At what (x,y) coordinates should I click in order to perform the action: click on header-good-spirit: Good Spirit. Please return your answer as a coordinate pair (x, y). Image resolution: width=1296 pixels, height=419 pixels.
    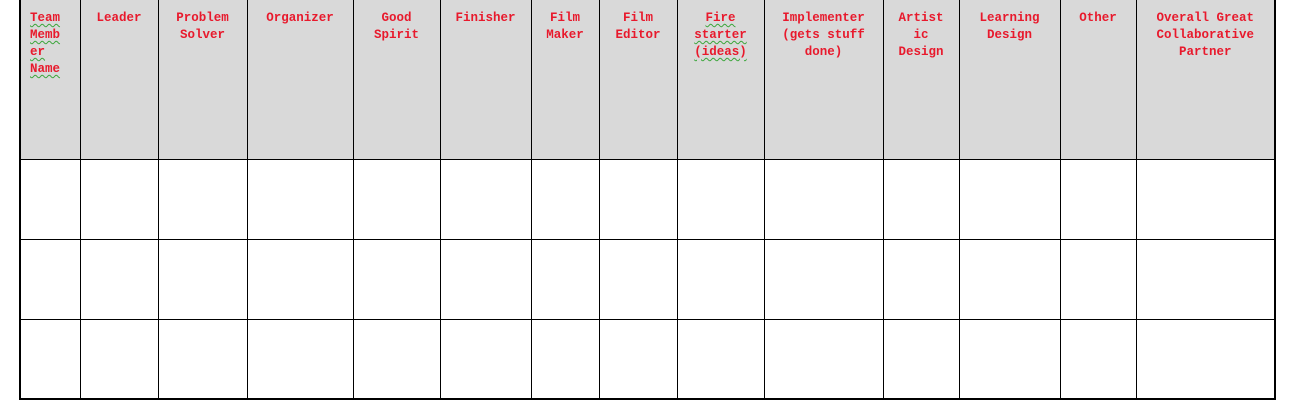
    Looking at the image, I should click on (396, 80).